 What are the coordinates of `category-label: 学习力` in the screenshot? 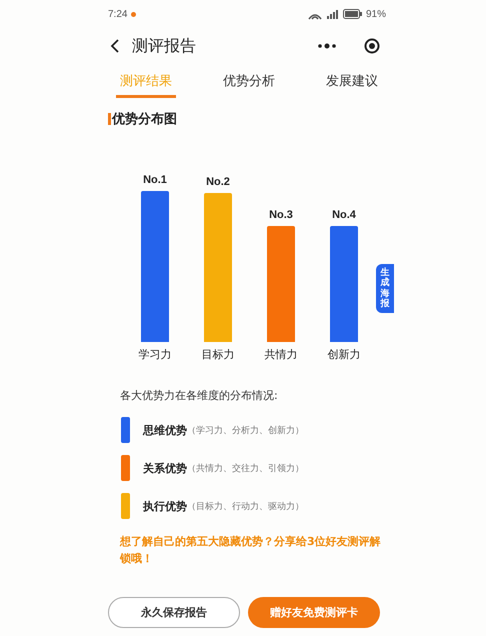 It's located at (155, 354).